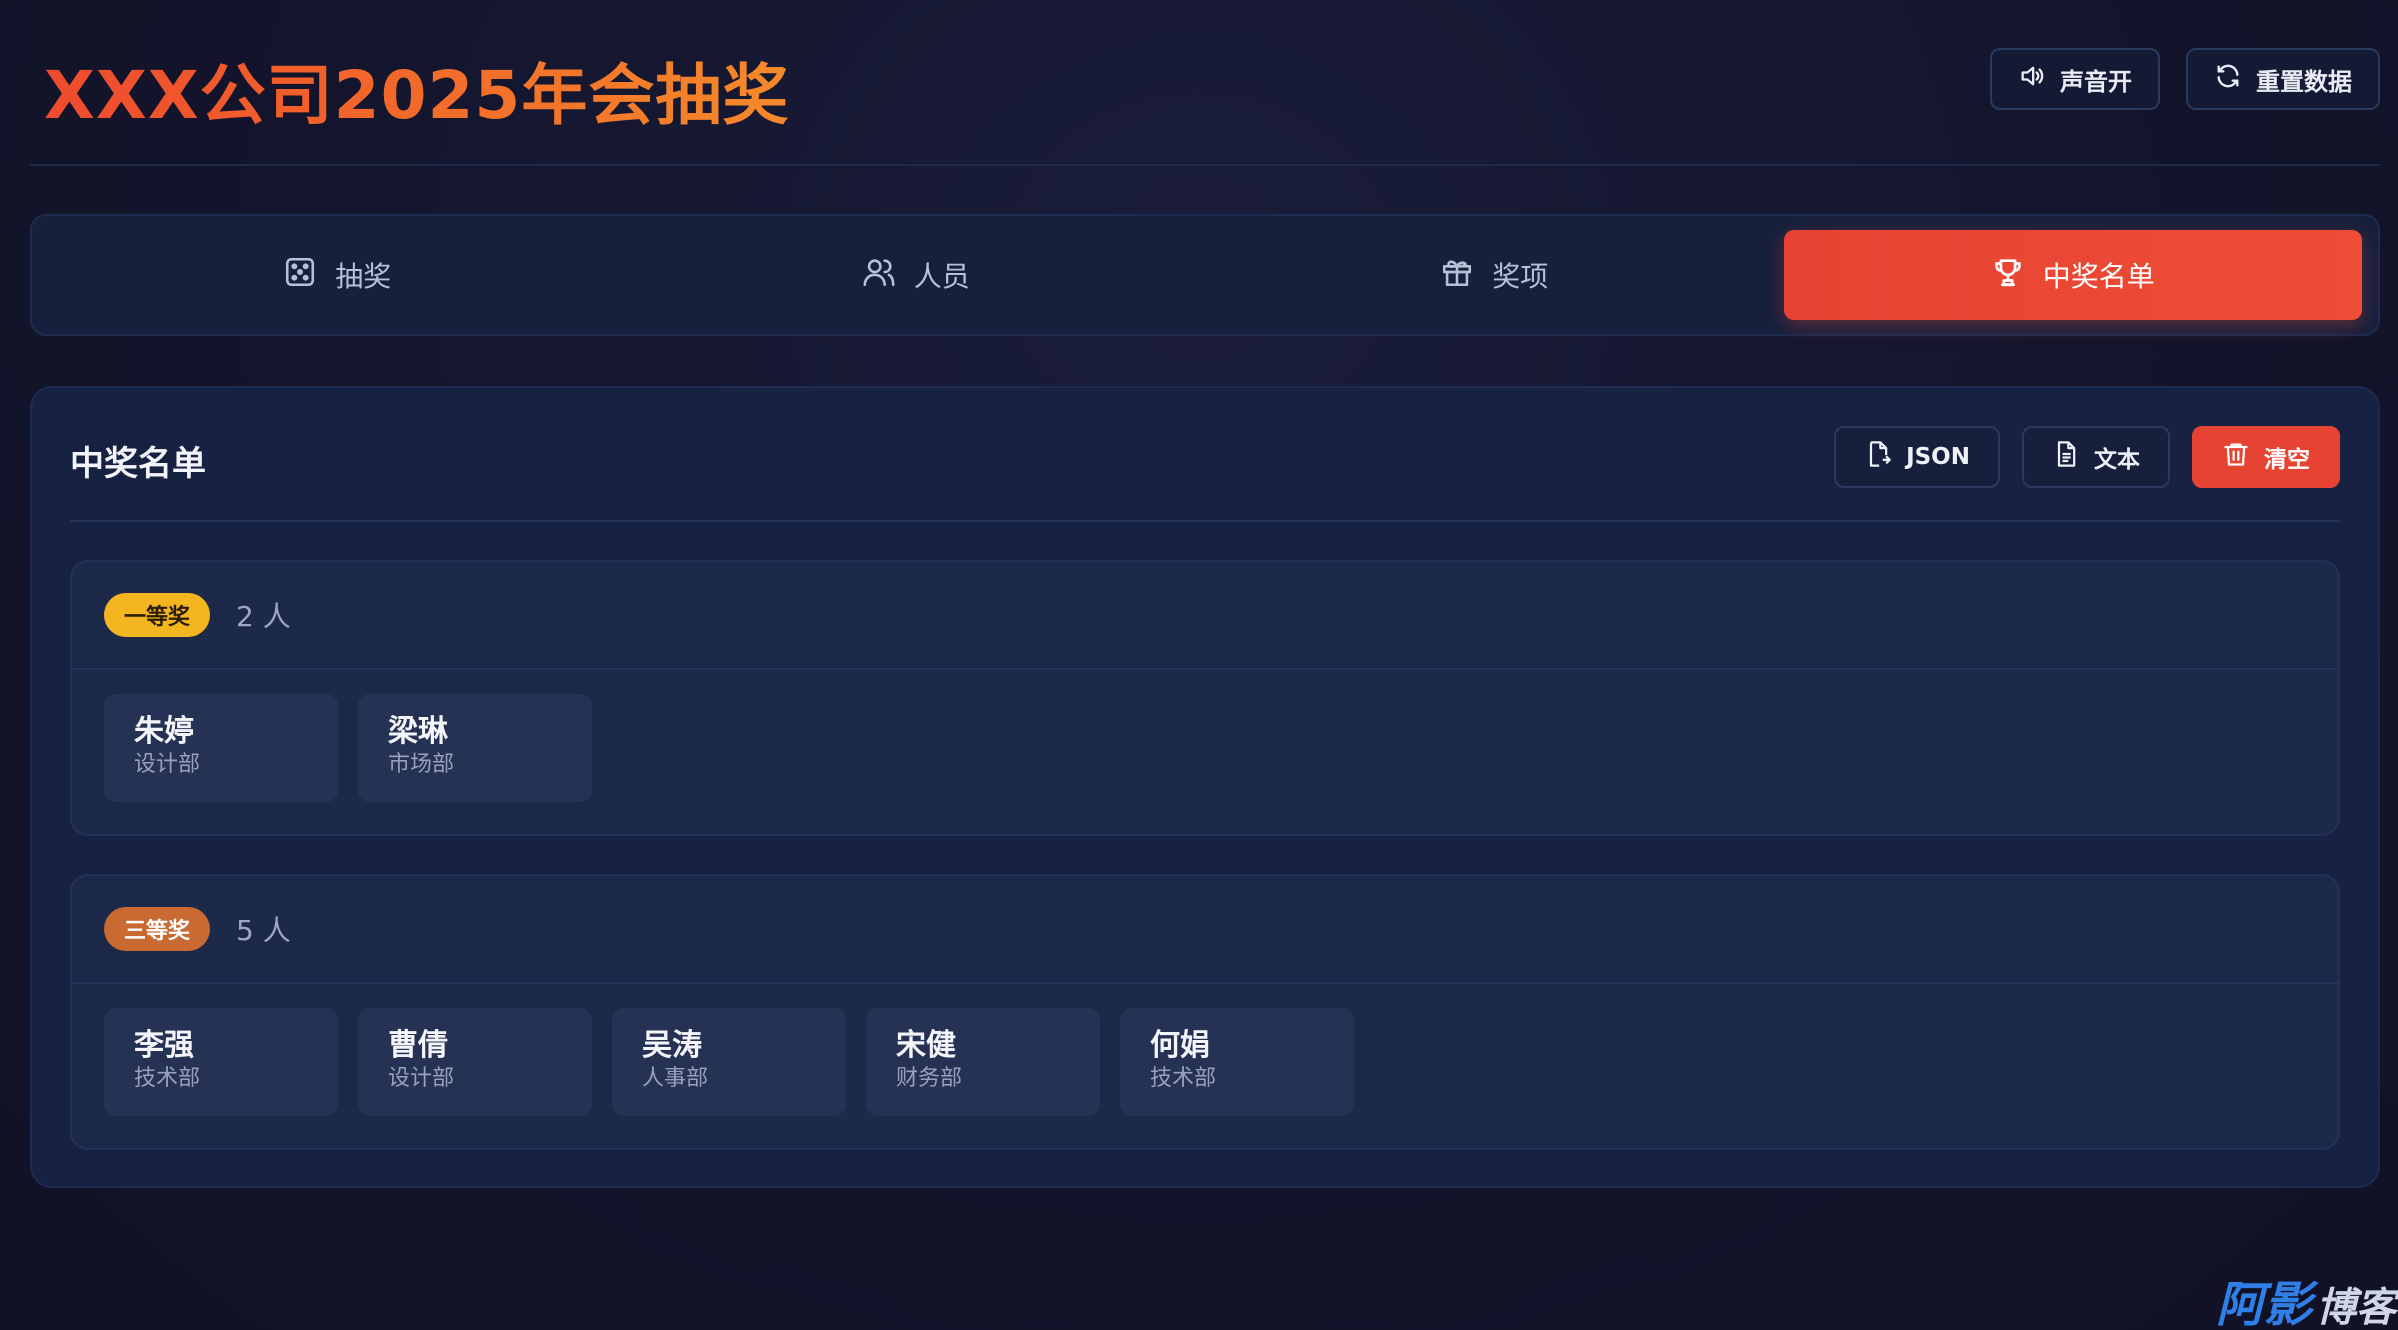  Describe the element at coordinates (263, 616) in the screenshot. I see `winner-count: 2 人` at that location.